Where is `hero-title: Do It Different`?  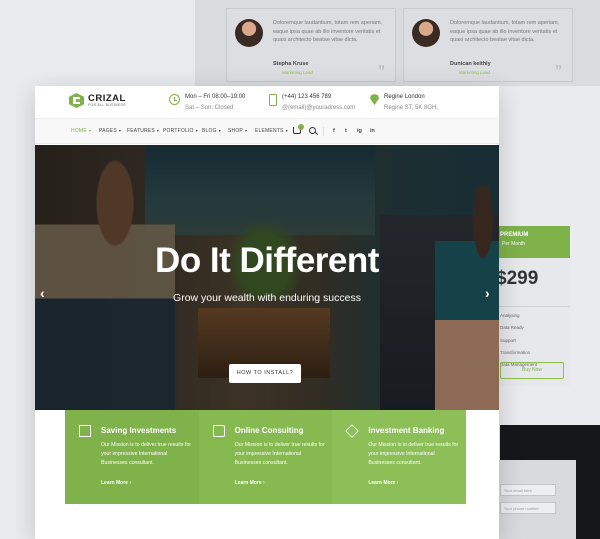 hero-title: Do It Different is located at coordinates (267, 260).